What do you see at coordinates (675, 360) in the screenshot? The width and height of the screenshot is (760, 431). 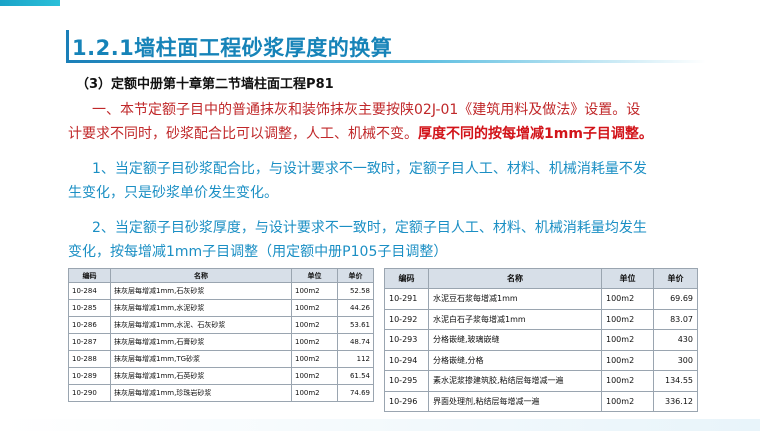 I see `cell-price: 300` at bounding box center [675, 360].